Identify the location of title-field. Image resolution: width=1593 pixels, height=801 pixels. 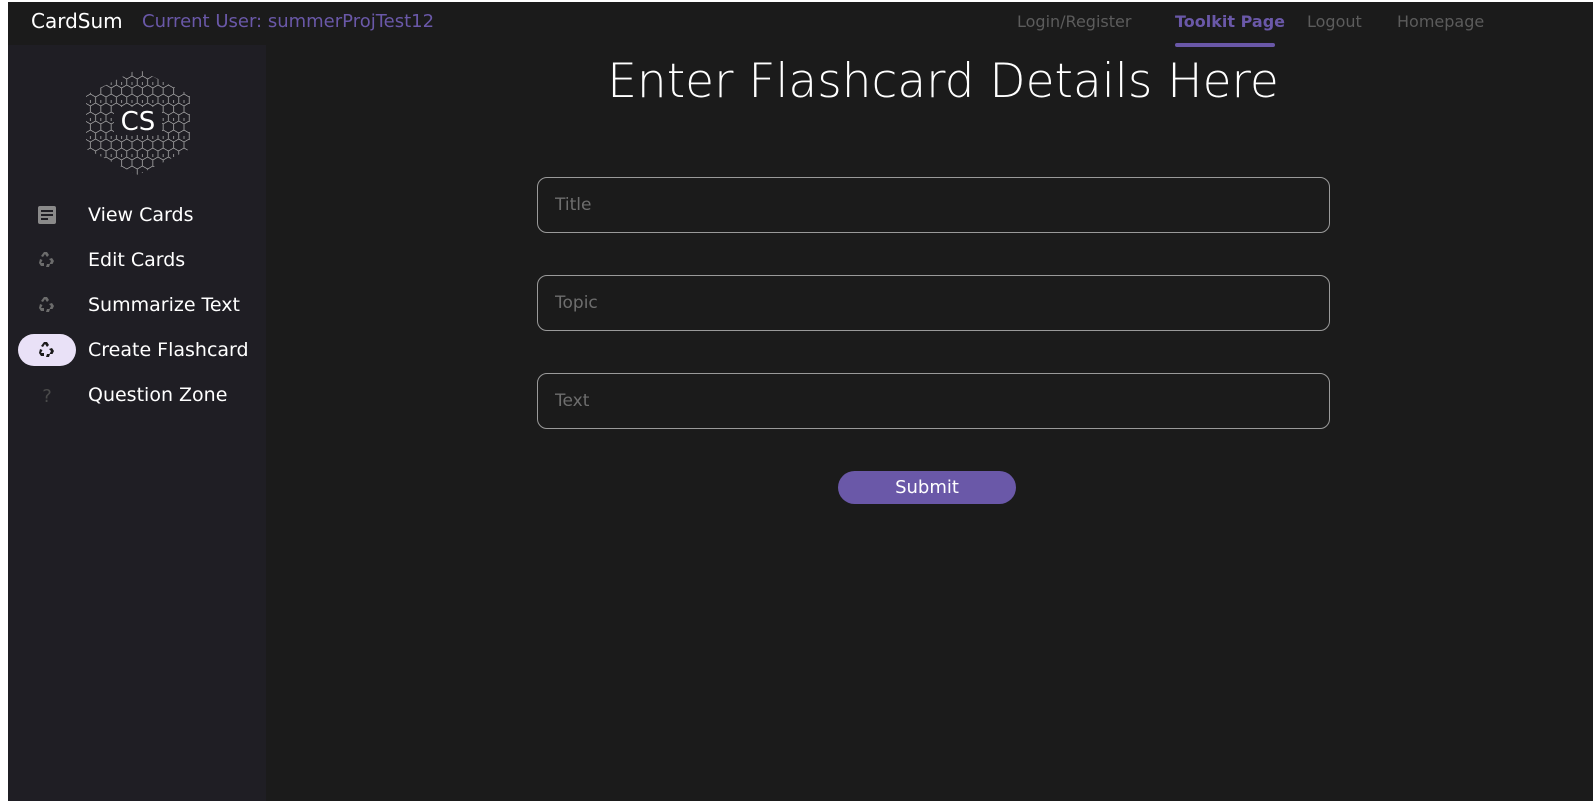
(933, 205).